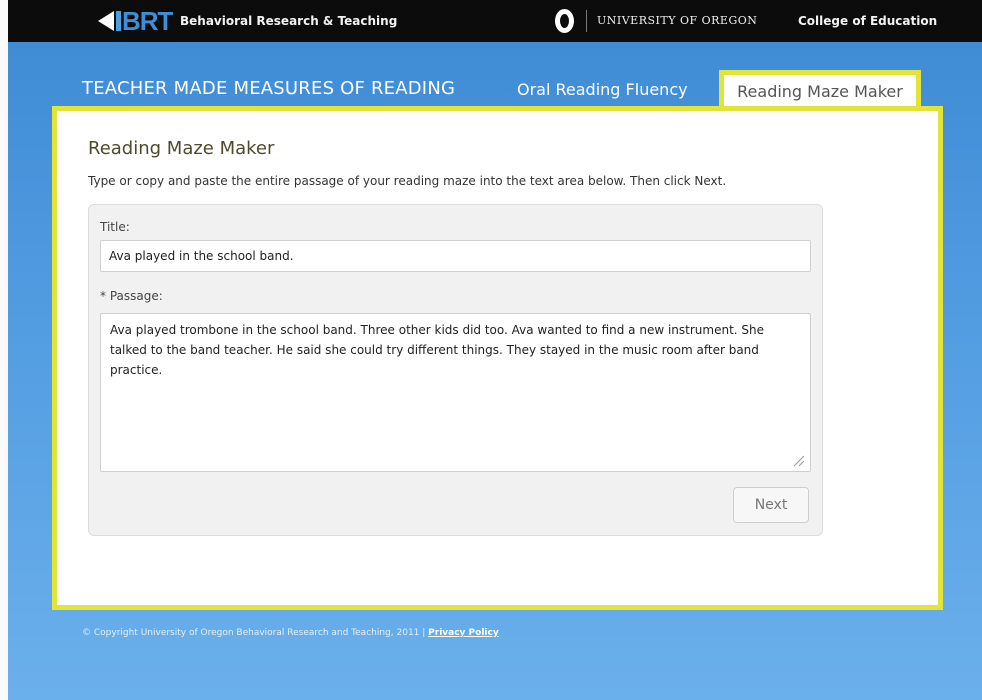  What do you see at coordinates (118, 21) in the screenshot?
I see `brt-bar-icon` at bounding box center [118, 21].